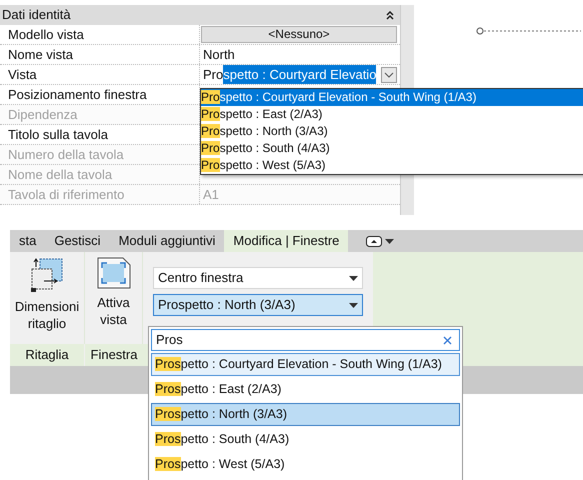 The height and width of the screenshot is (480, 583). Describe the element at coordinates (392, 148) in the screenshot. I see `dropdown-option: Prospetto : South (4/A3)` at that location.